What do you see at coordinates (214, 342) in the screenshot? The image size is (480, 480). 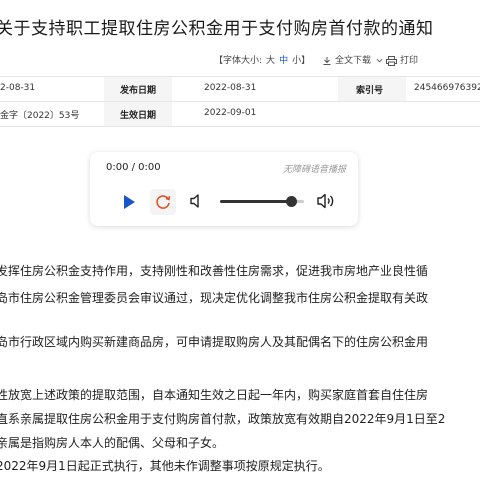 I see `paragraph-line: 岛市行政区域内购买新建商品房，可申请提取购房人及其配偶名下的住房公积金用` at bounding box center [214, 342].